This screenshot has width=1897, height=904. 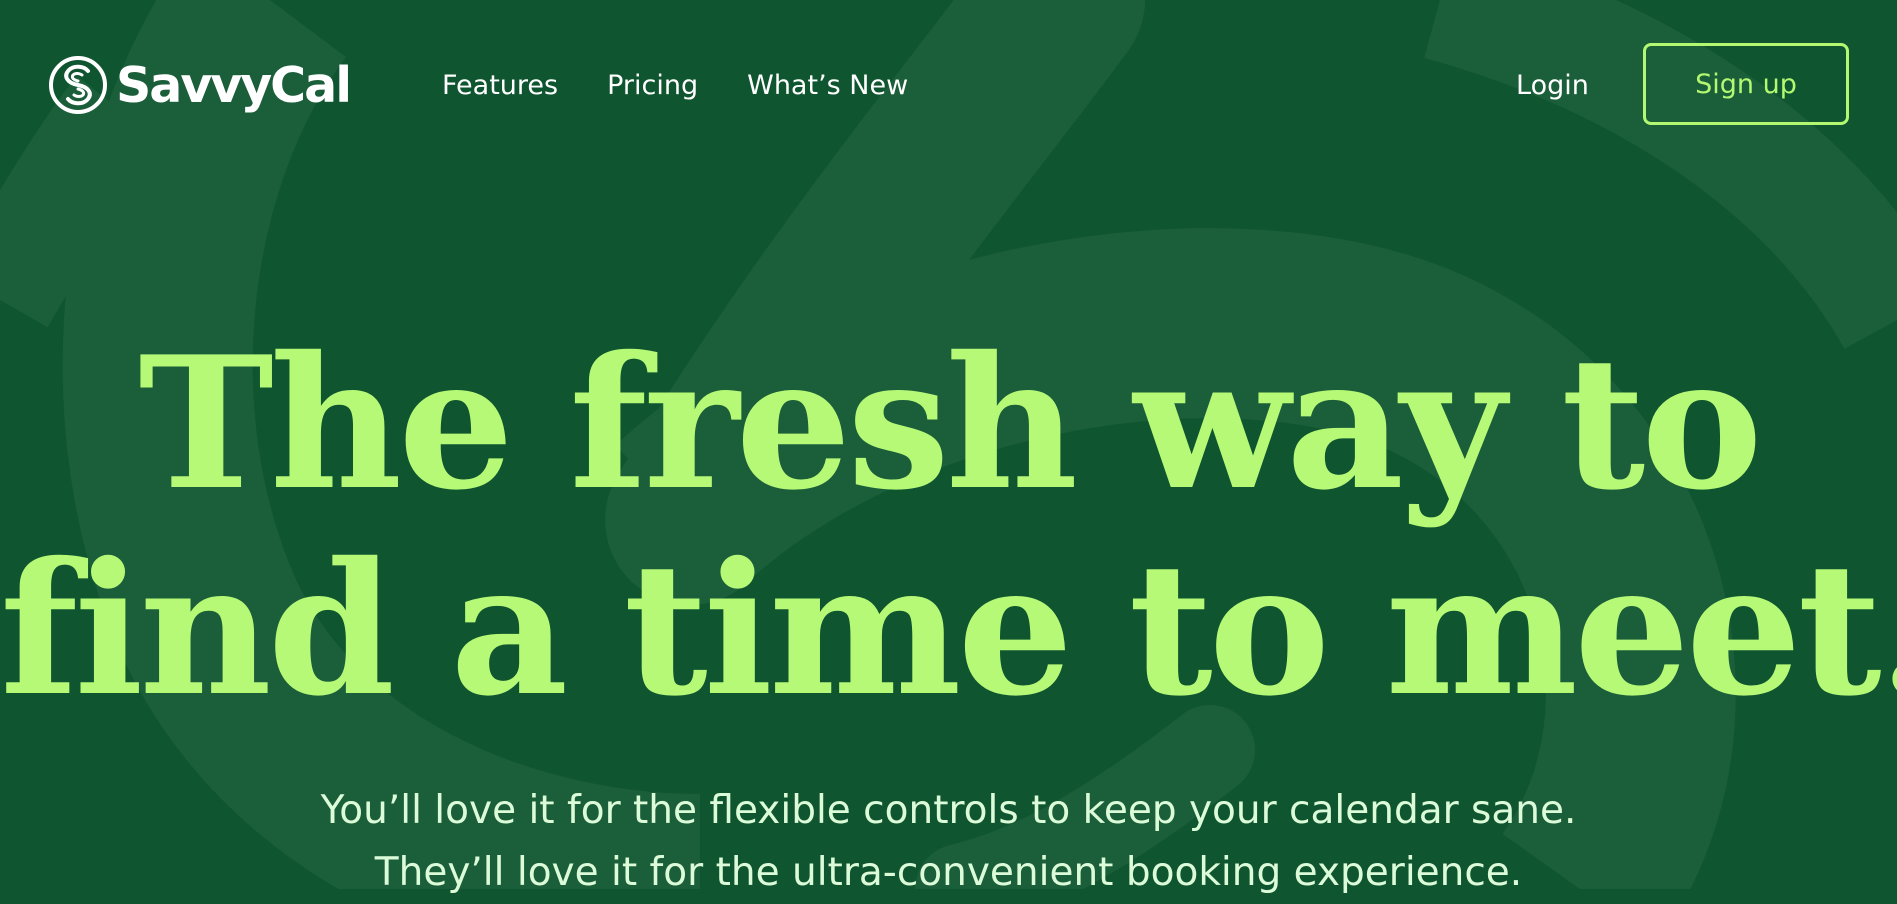 What do you see at coordinates (1746, 84) in the screenshot?
I see `signup-button: Sign up` at bounding box center [1746, 84].